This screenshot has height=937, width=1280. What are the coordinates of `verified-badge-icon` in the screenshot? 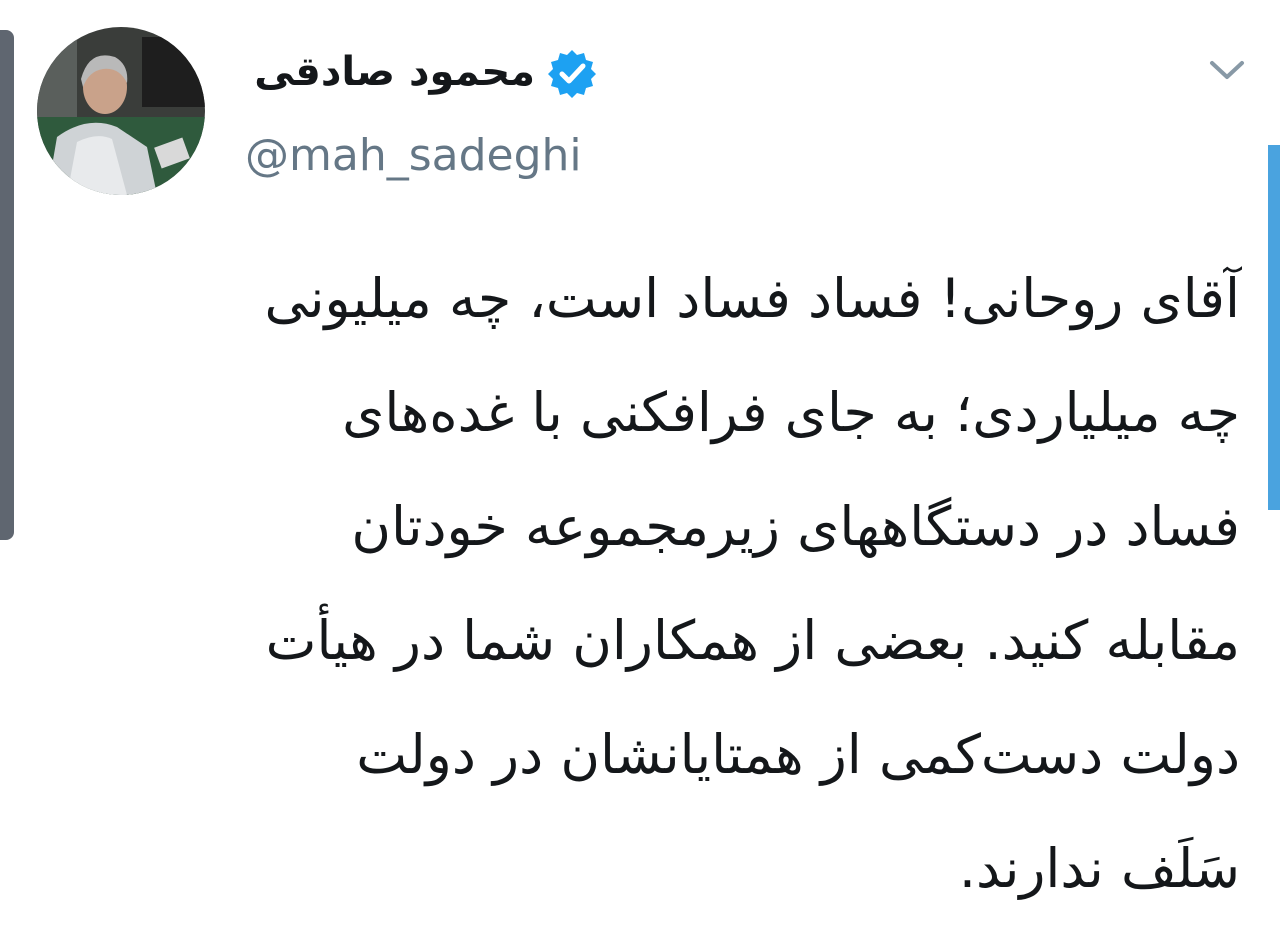 It's located at (572, 74).